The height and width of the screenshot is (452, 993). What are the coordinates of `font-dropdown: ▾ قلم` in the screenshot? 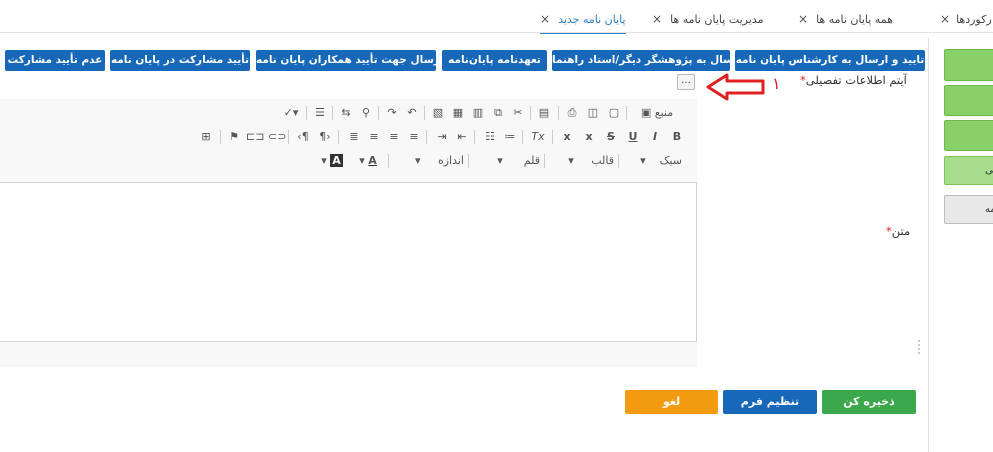 It's located at (506, 161).